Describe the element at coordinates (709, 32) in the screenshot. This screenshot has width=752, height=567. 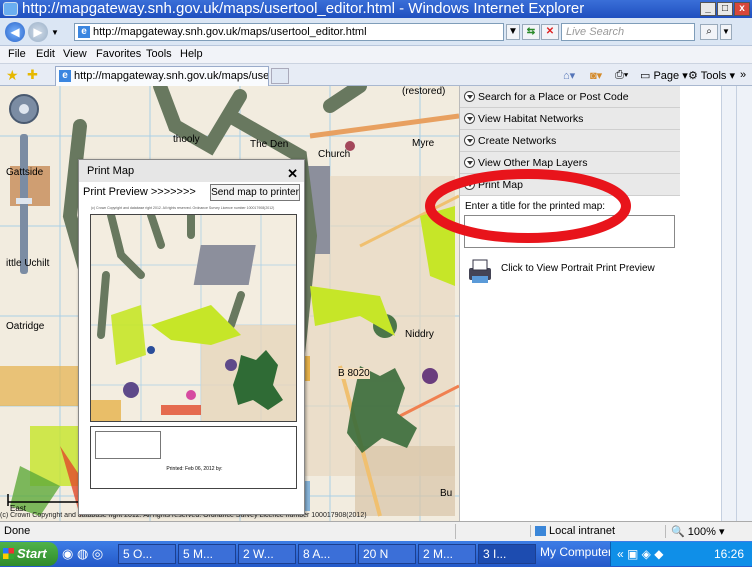
I see `search-icon: ⌕` at that location.